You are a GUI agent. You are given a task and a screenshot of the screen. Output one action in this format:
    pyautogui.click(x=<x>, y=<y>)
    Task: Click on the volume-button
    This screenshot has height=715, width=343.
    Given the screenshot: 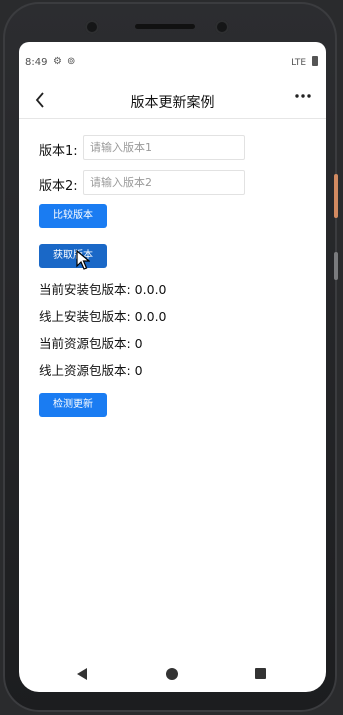 What is the action you would take?
    pyautogui.click(x=336, y=266)
    